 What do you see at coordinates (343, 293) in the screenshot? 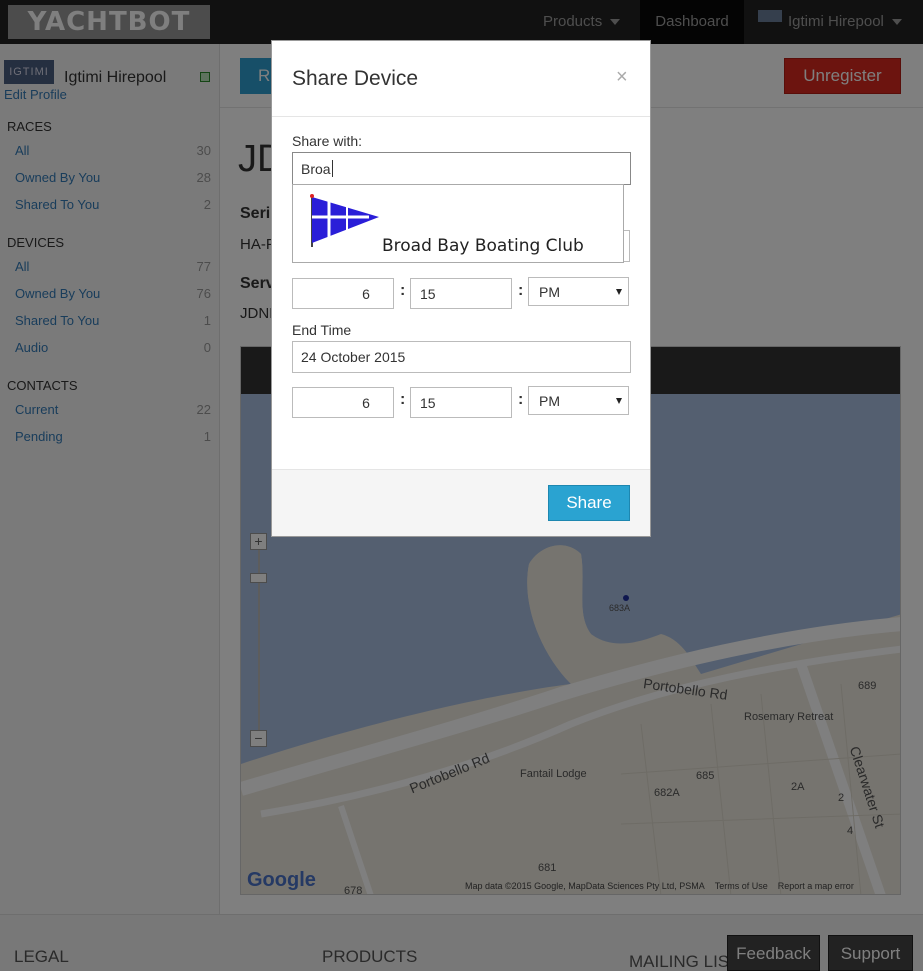
I see `start-hour-input: 6` at bounding box center [343, 293].